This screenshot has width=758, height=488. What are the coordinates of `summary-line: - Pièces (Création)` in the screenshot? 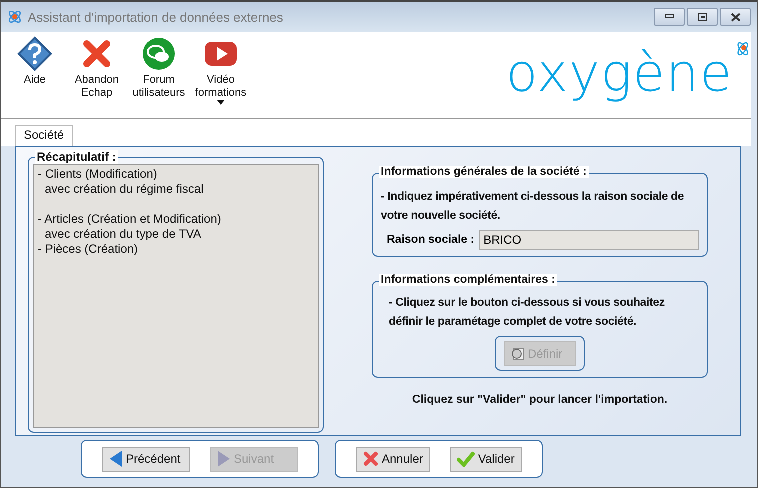 It's located at (89, 249).